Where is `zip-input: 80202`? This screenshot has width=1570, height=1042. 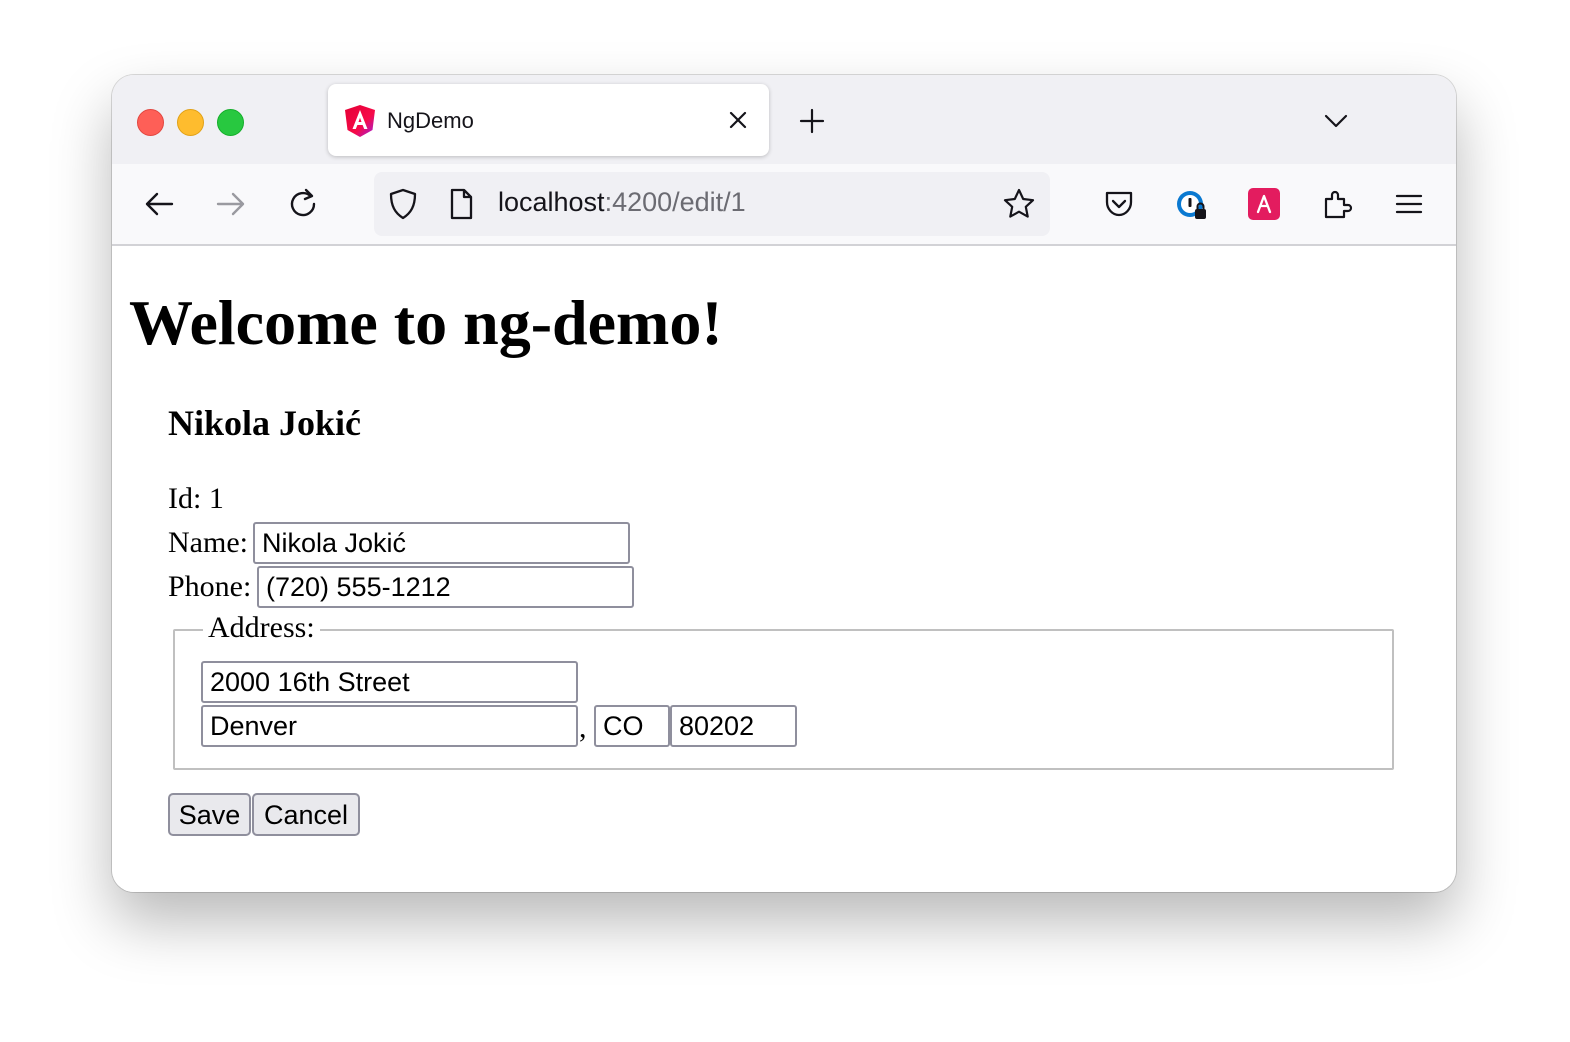
zip-input: 80202 is located at coordinates (733, 726).